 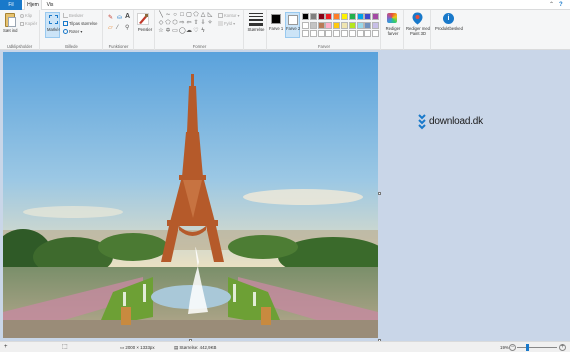 I want to click on arrow-left-shape-icon: ⇦, so click(x=189, y=23).